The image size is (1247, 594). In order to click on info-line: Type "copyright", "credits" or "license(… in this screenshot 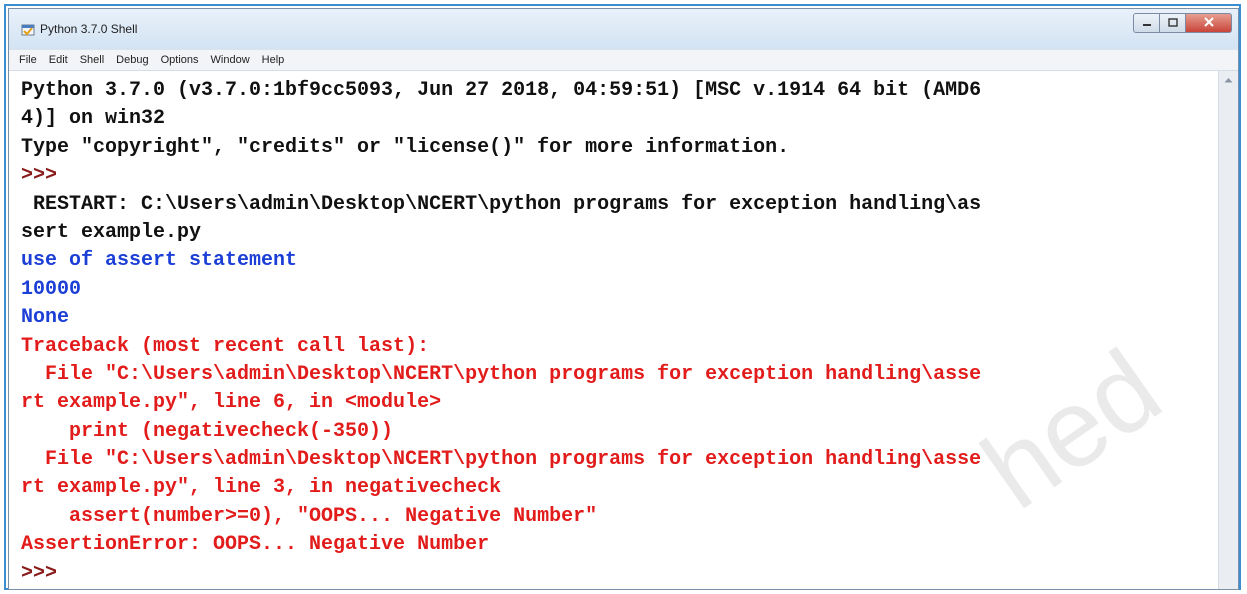, I will do `click(405, 147)`.